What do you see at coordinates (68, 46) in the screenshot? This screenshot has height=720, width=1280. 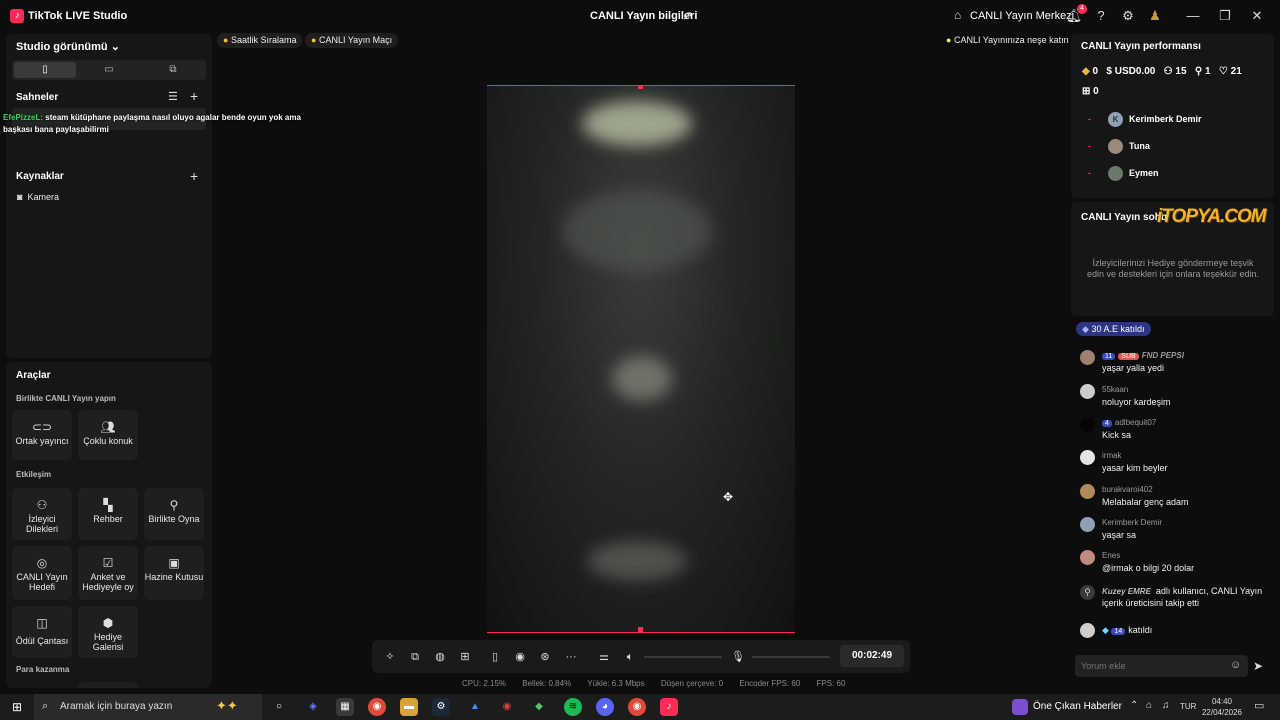 I see `studio-view-title: Studio görünümü ⌄` at bounding box center [68, 46].